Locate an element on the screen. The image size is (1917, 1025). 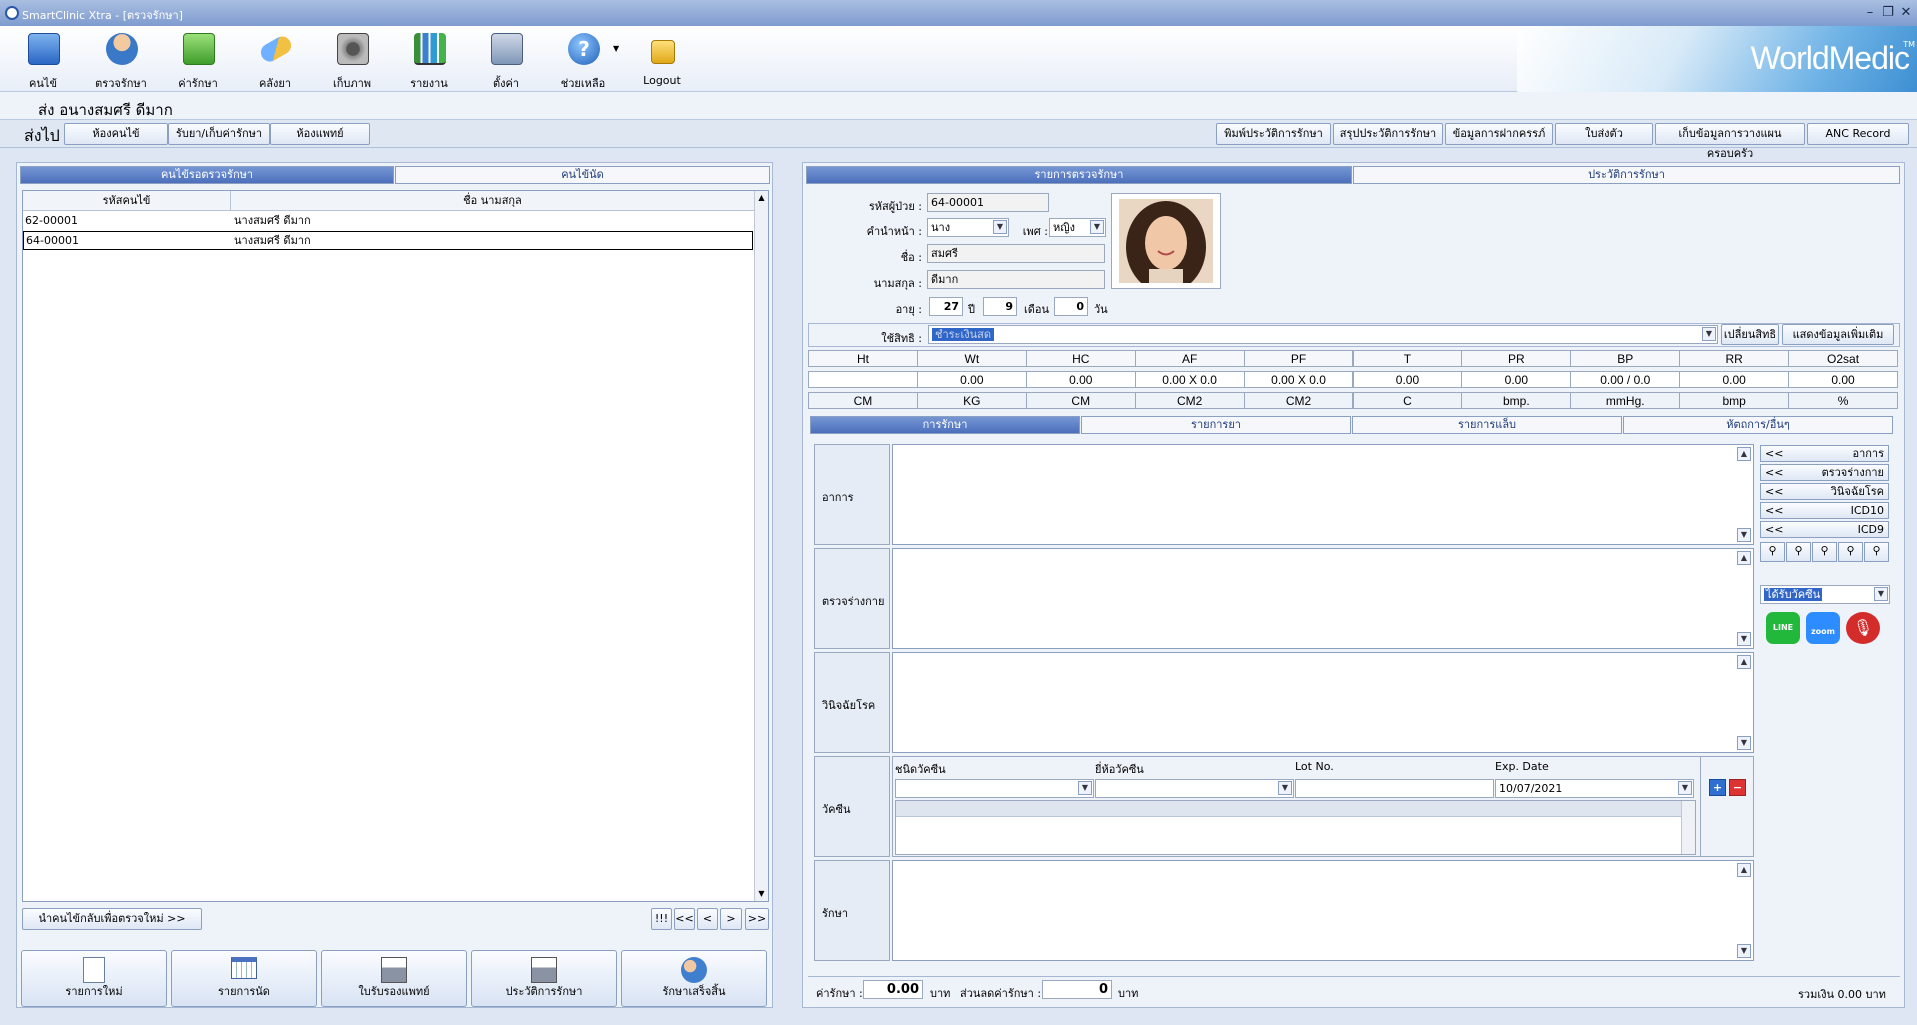
vaccine-table-row is located at coordinates (1295, 809).